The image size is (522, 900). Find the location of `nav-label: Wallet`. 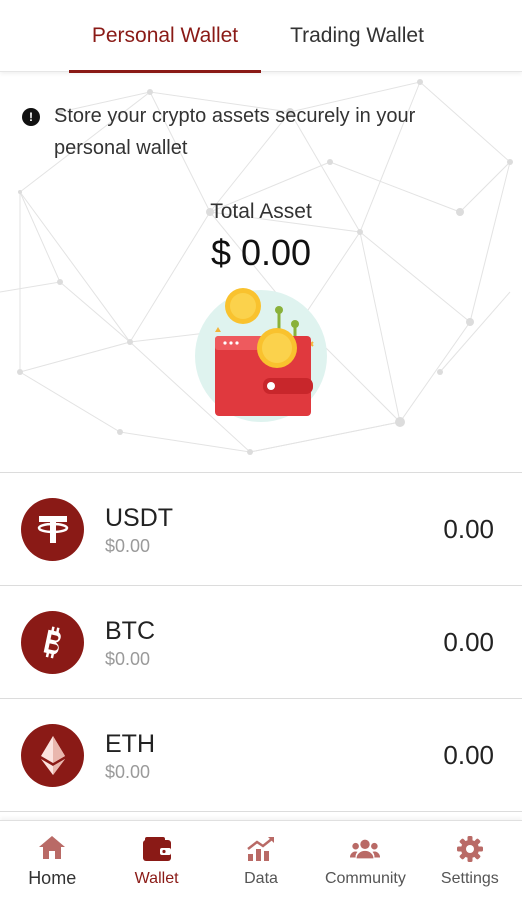

nav-label: Wallet is located at coordinates (156, 878).